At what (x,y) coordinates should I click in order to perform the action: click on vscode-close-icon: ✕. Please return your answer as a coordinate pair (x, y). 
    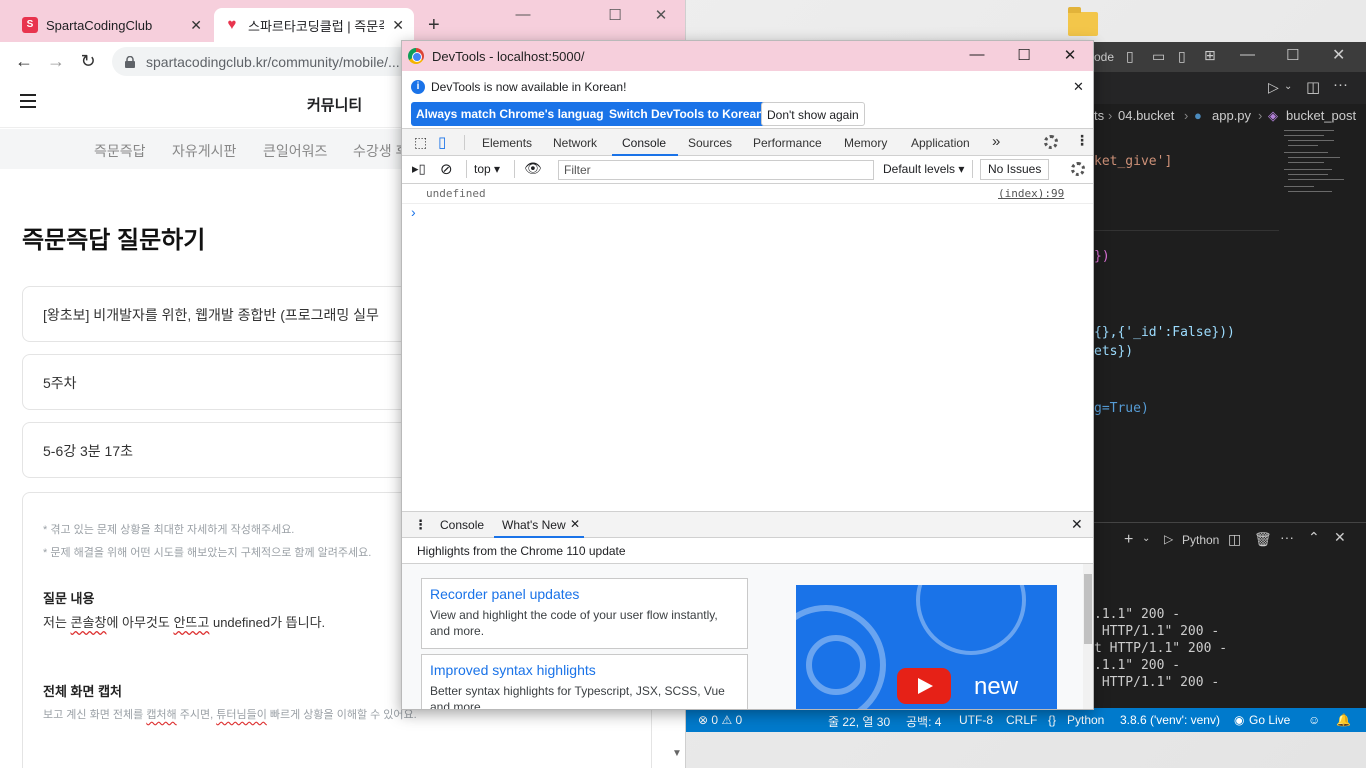
    Looking at the image, I should click on (1338, 55).